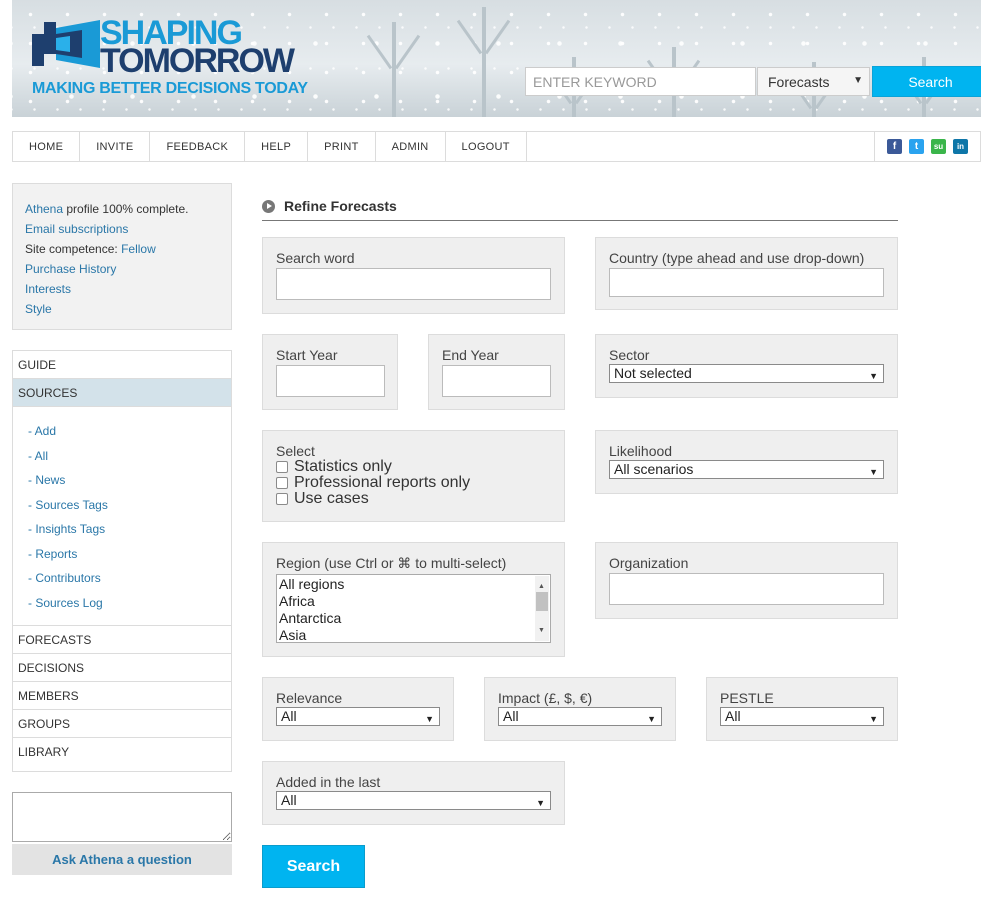  Describe the element at coordinates (73, 249) in the screenshot. I see `competence-label: Site competence:` at that location.